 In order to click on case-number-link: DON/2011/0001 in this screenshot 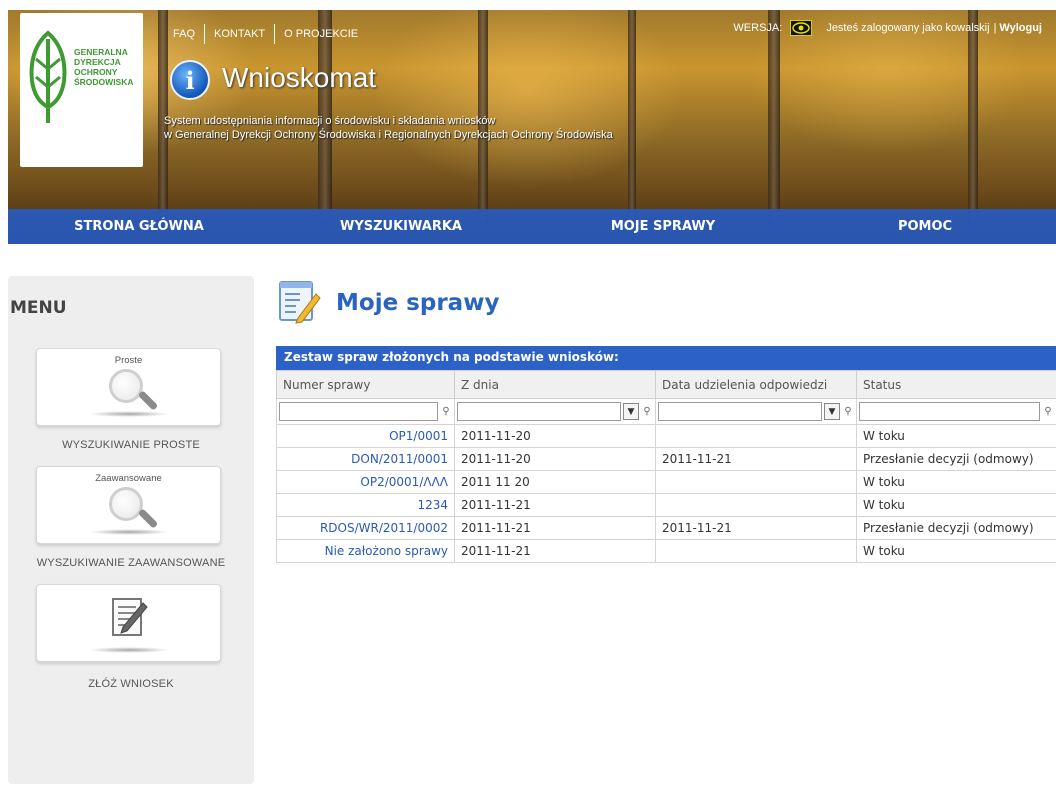, I will do `click(365, 459)`.